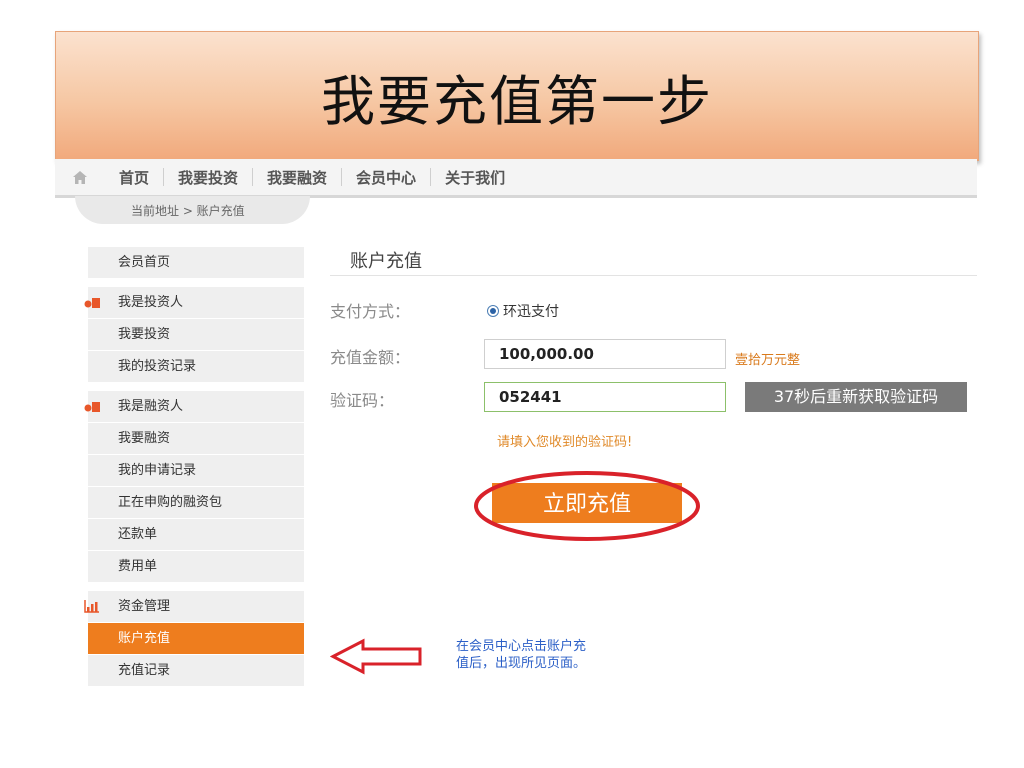 The width and height of the screenshot is (1024, 768). What do you see at coordinates (196, 263) in the screenshot?
I see `sidebar-item-member-home: 会员首页` at bounding box center [196, 263].